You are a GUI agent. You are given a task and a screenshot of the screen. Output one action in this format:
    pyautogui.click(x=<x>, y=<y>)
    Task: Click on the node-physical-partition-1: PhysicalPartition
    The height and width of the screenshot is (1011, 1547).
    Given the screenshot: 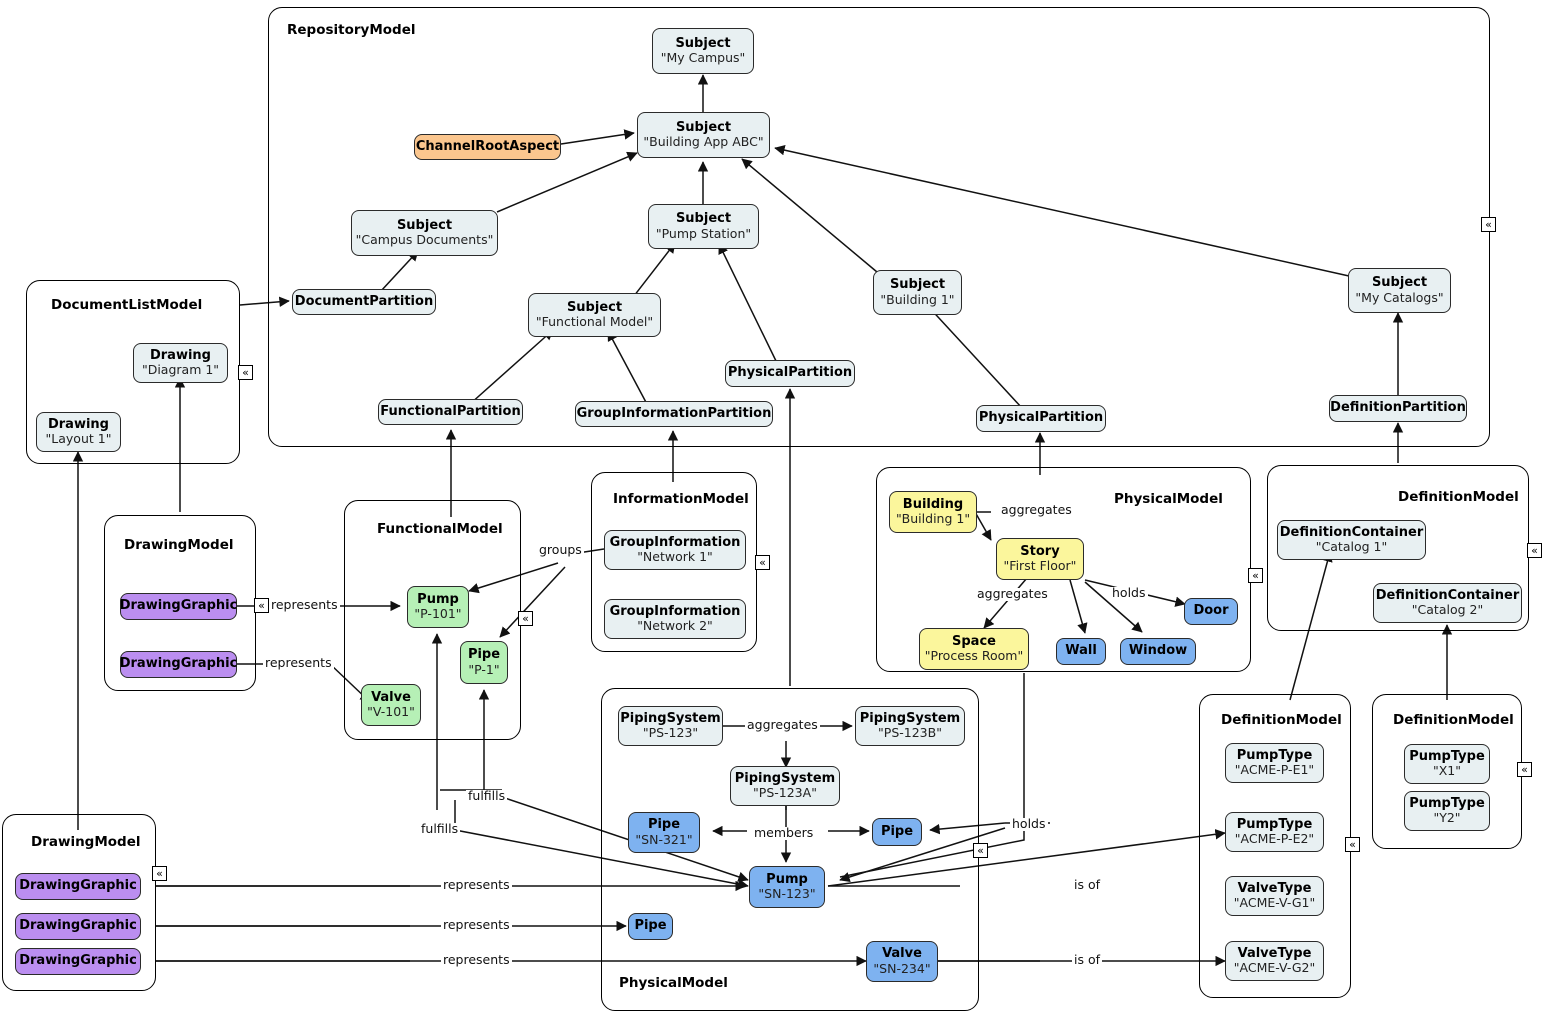 What is the action you would take?
    pyautogui.click(x=790, y=373)
    